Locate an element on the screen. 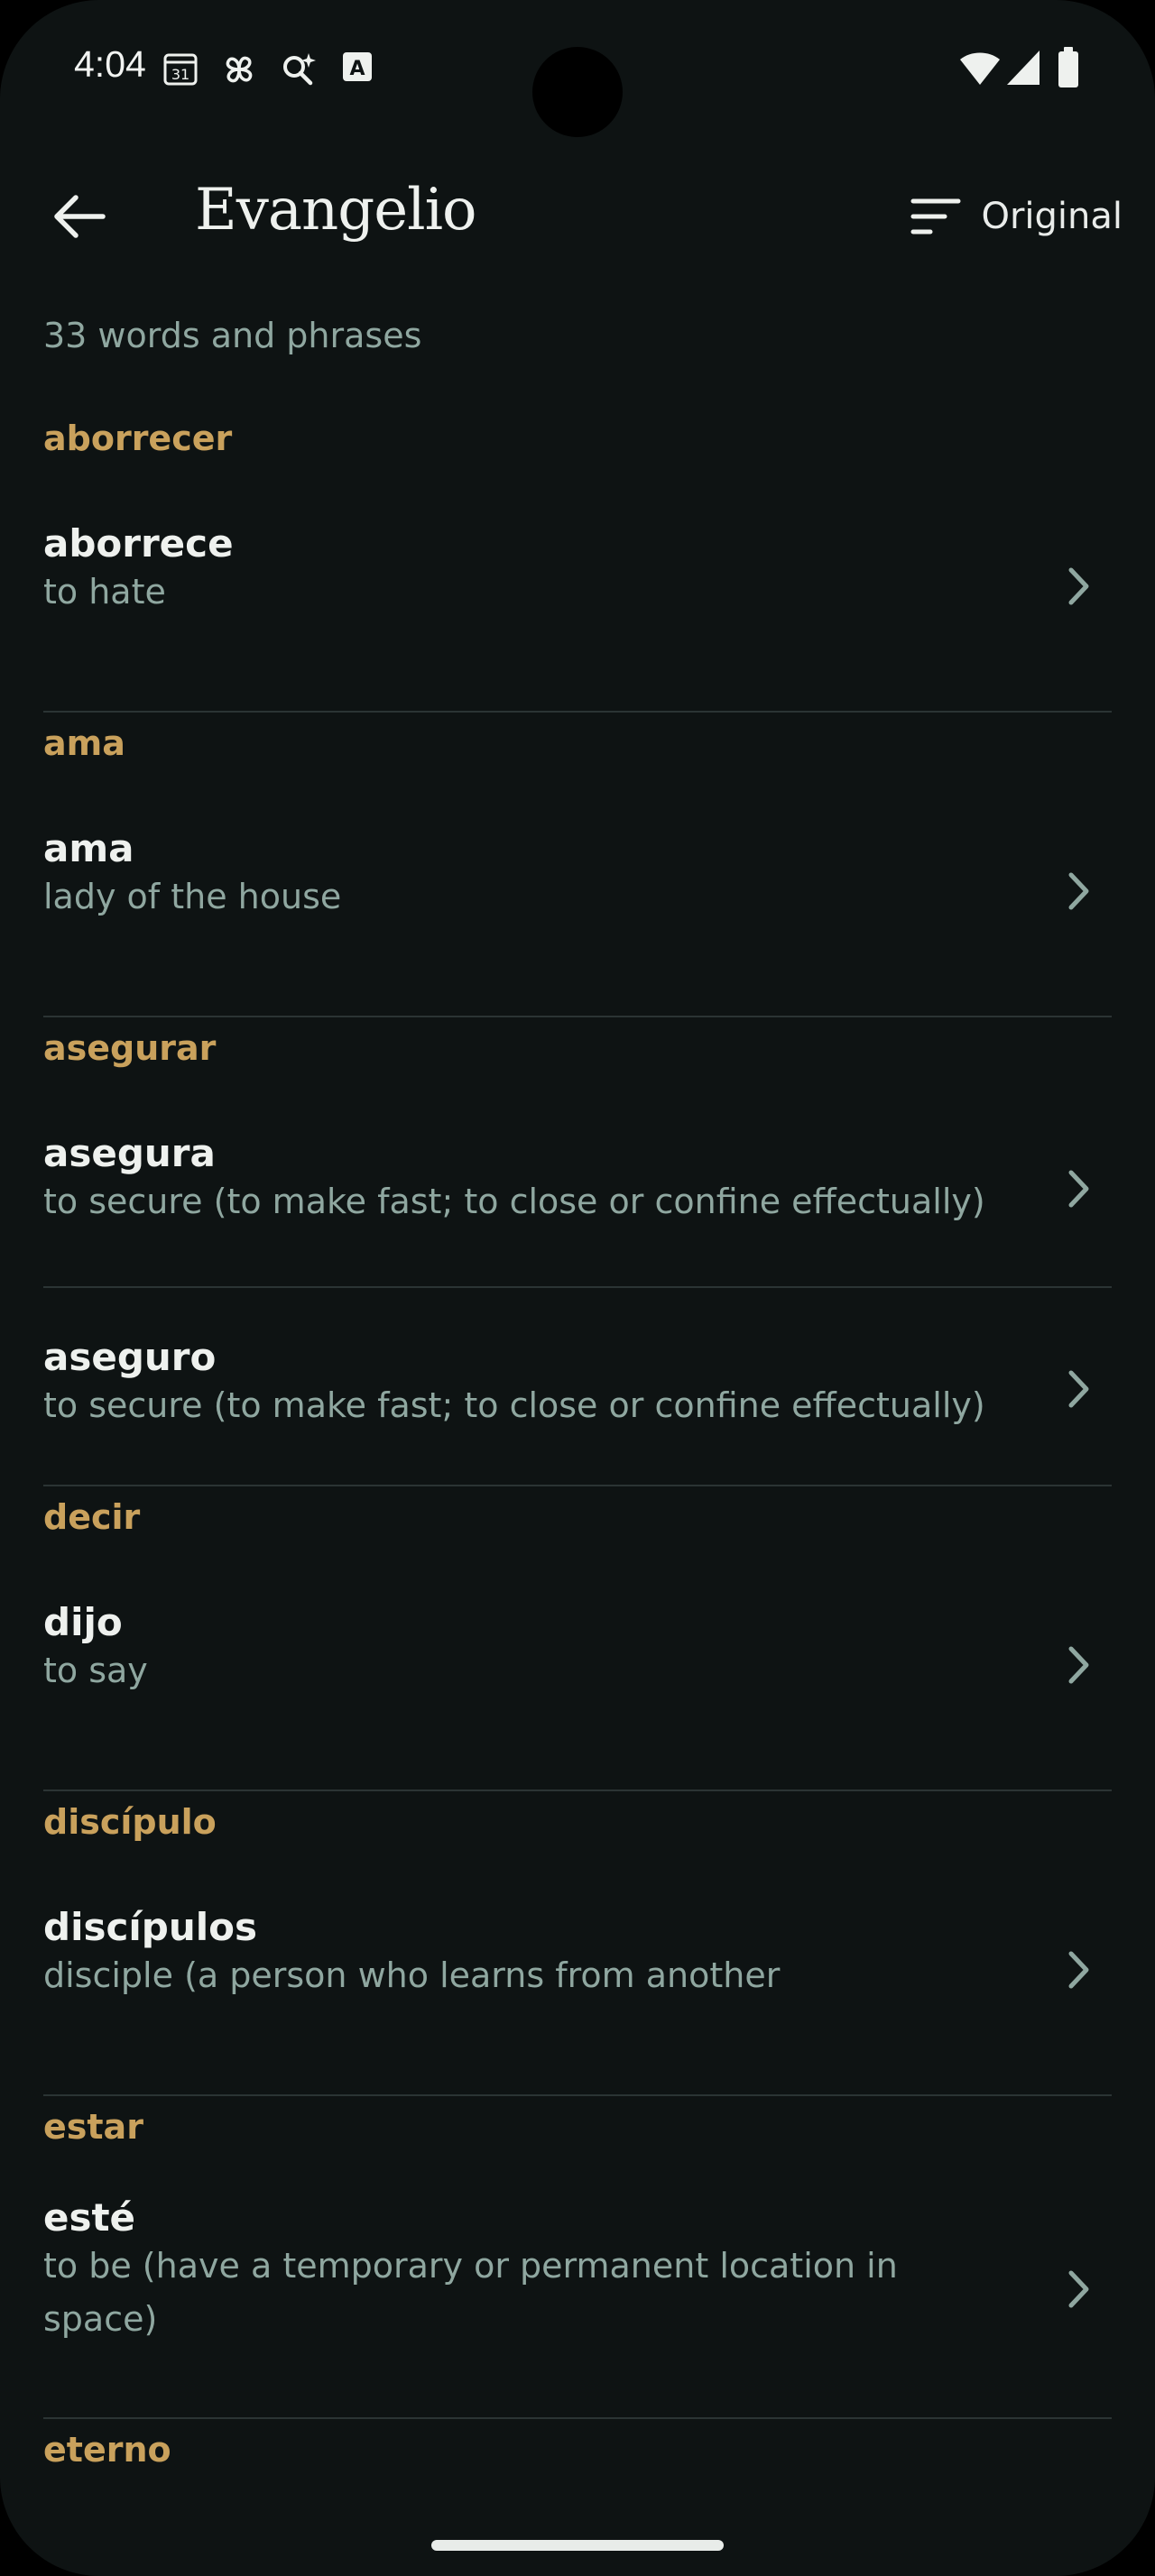 This screenshot has width=1155, height=2576. translate-icon: A is located at coordinates (357, 66).